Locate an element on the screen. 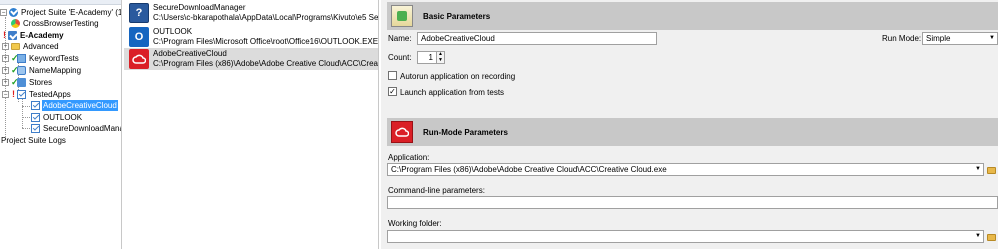 This screenshot has width=998, height=249. tree-item-advanced: + Advanced is located at coordinates (31, 46).